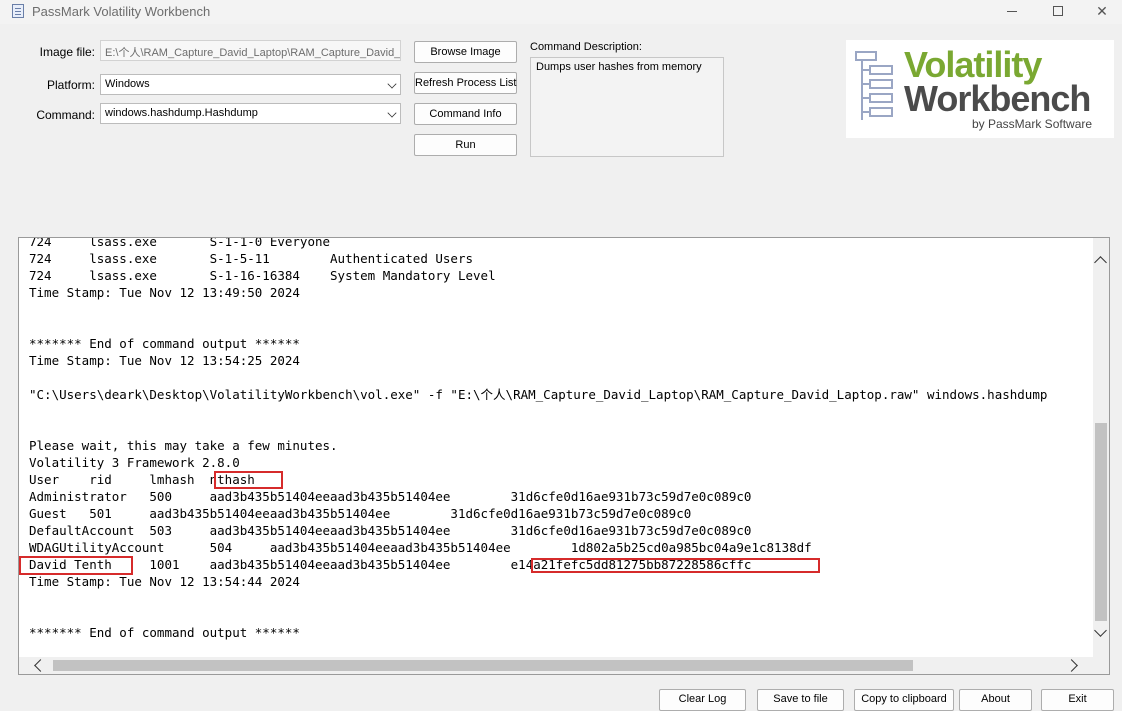 Image resolution: width=1122 pixels, height=711 pixels. What do you see at coordinates (65, 115) in the screenshot?
I see `command-label: Command:` at bounding box center [65, 115].